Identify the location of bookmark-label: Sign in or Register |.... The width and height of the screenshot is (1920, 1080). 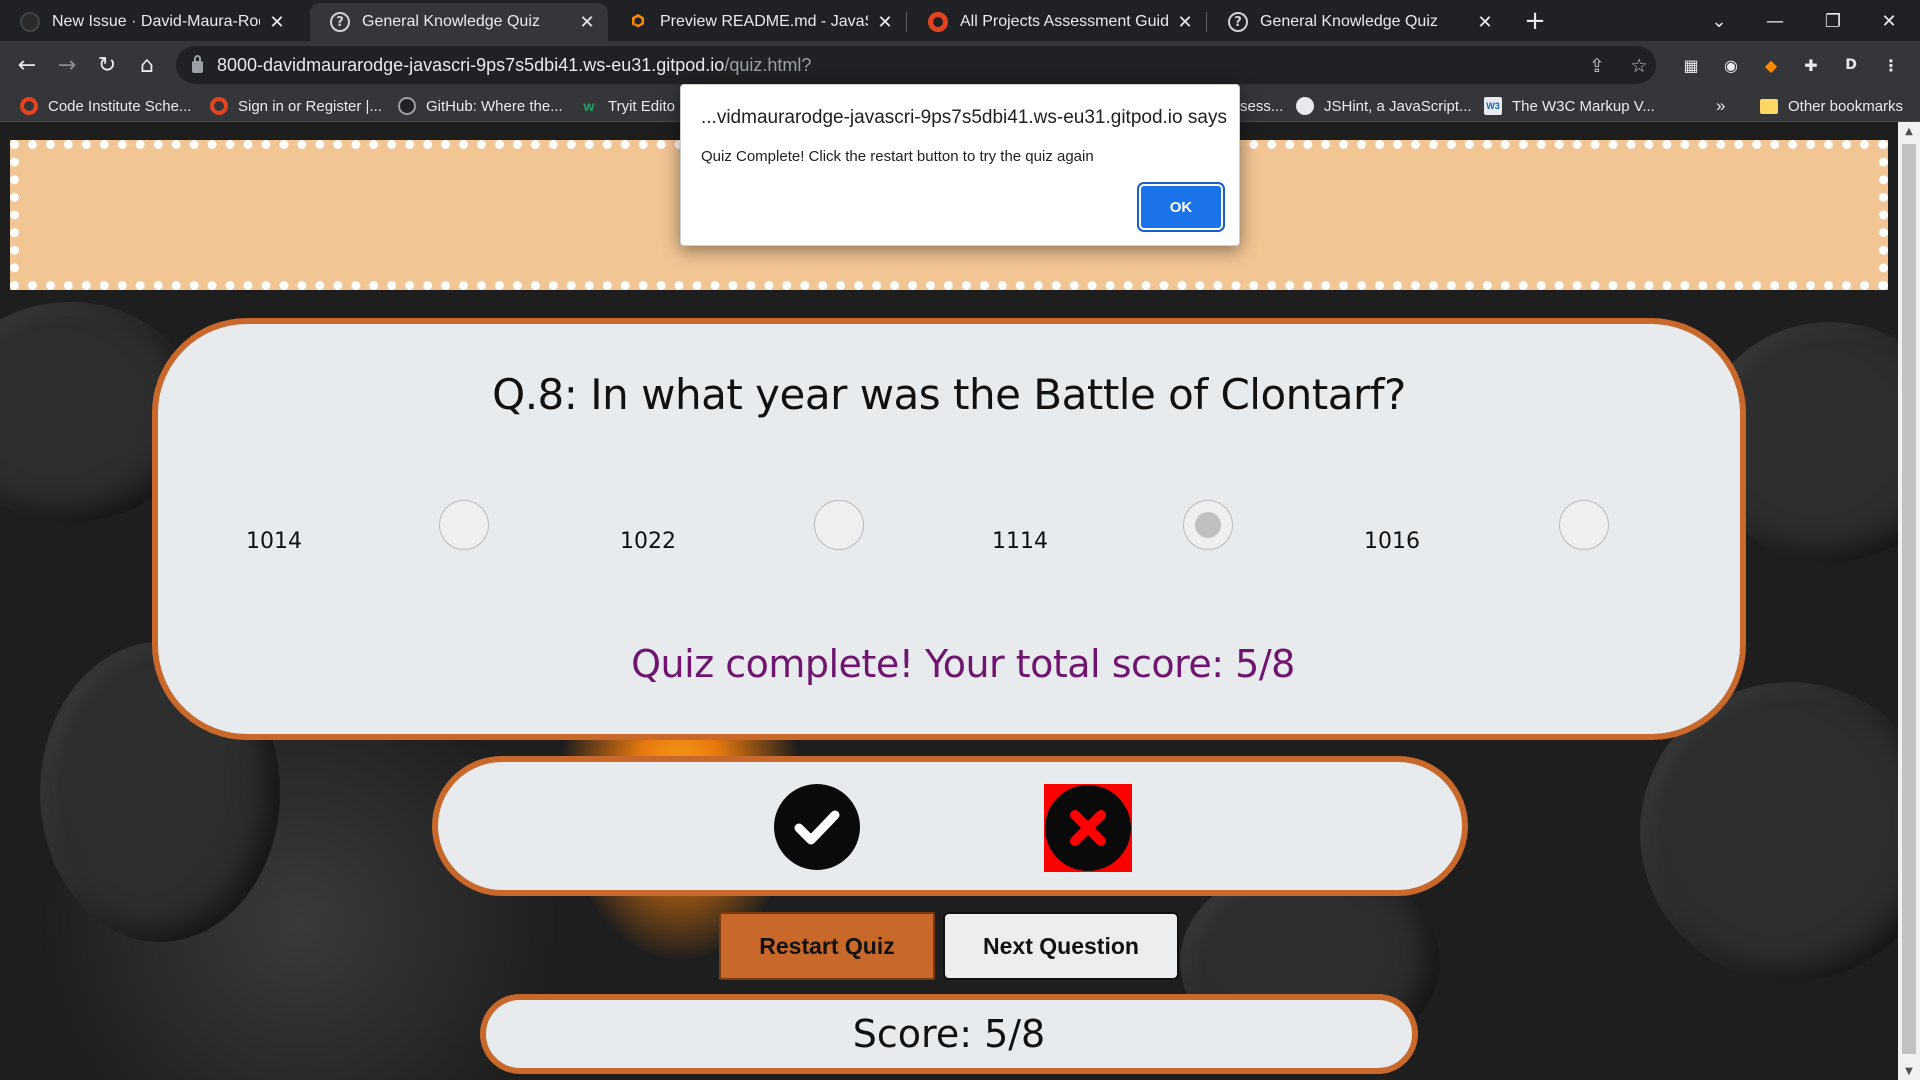
(310, 106).